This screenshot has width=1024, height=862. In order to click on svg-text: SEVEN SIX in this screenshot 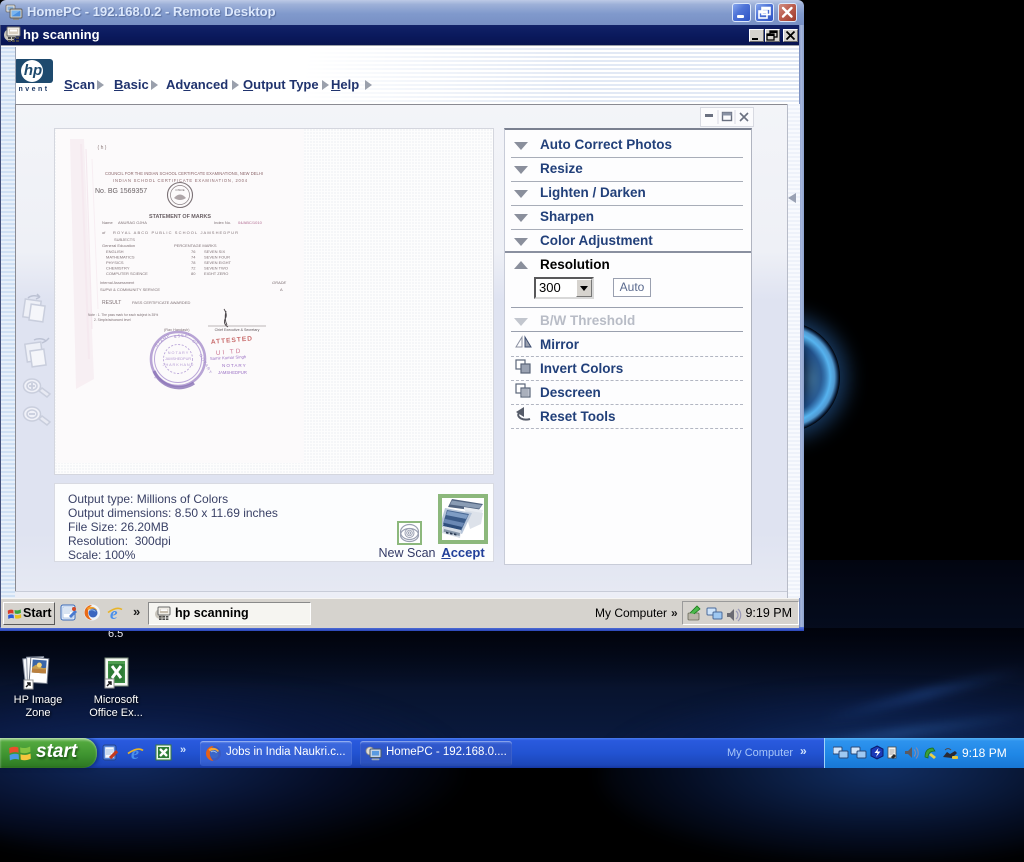, I will do `click(214, 251)`.